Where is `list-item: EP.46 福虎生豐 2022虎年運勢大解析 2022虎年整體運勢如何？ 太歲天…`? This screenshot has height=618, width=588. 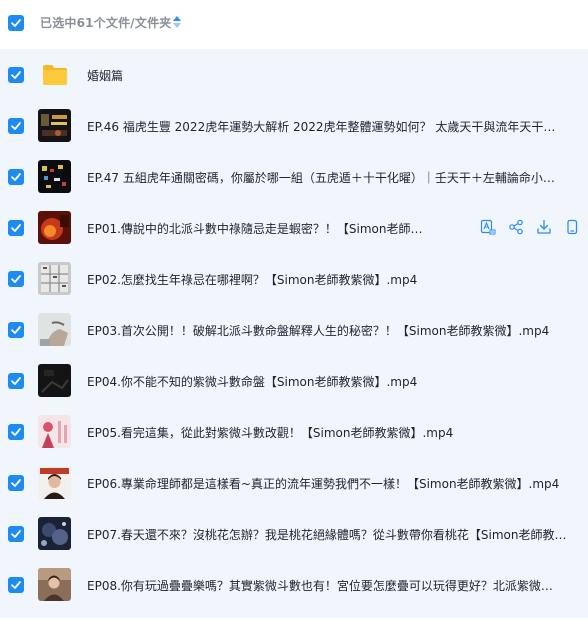 list-item: EP.46 福虎生豐 2022虎年運勢大解析 2022虎年整體運勢如何？ 太歲天… is located at coordinates (294, 125).